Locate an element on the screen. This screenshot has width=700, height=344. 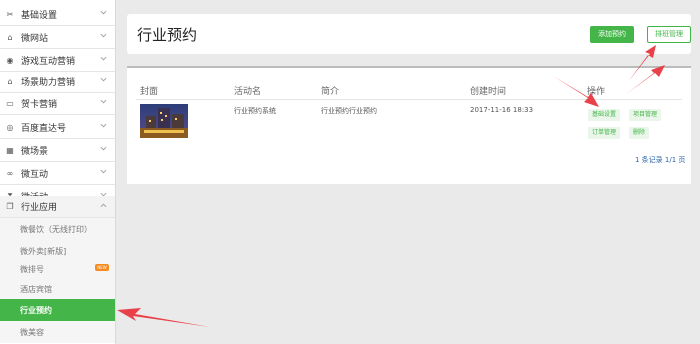
target-icon: ◎ is located at coordinates (10, 127).